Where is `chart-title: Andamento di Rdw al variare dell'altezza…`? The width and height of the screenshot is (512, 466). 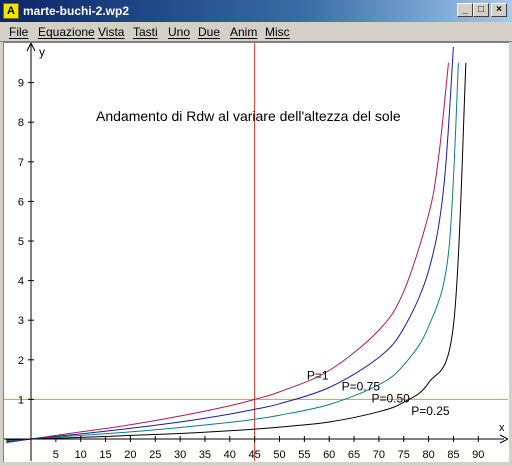
chart-title: Andamento di Rdw al variare dell'altezza… is located at coordinates (248, 116).